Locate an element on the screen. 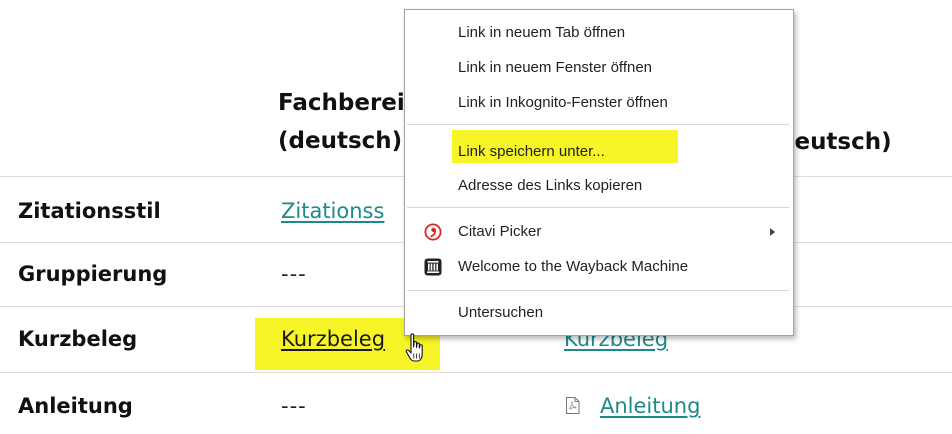 This screenshot has height=434, width=952. row-label-kurzbeleg: Kurzbeleg is located at coordinates (78, 339).